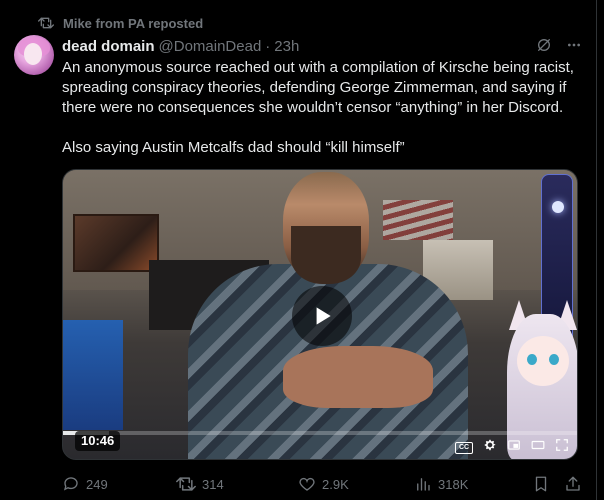  I want to click on picture-in-picture-icon, so click(514, 447).